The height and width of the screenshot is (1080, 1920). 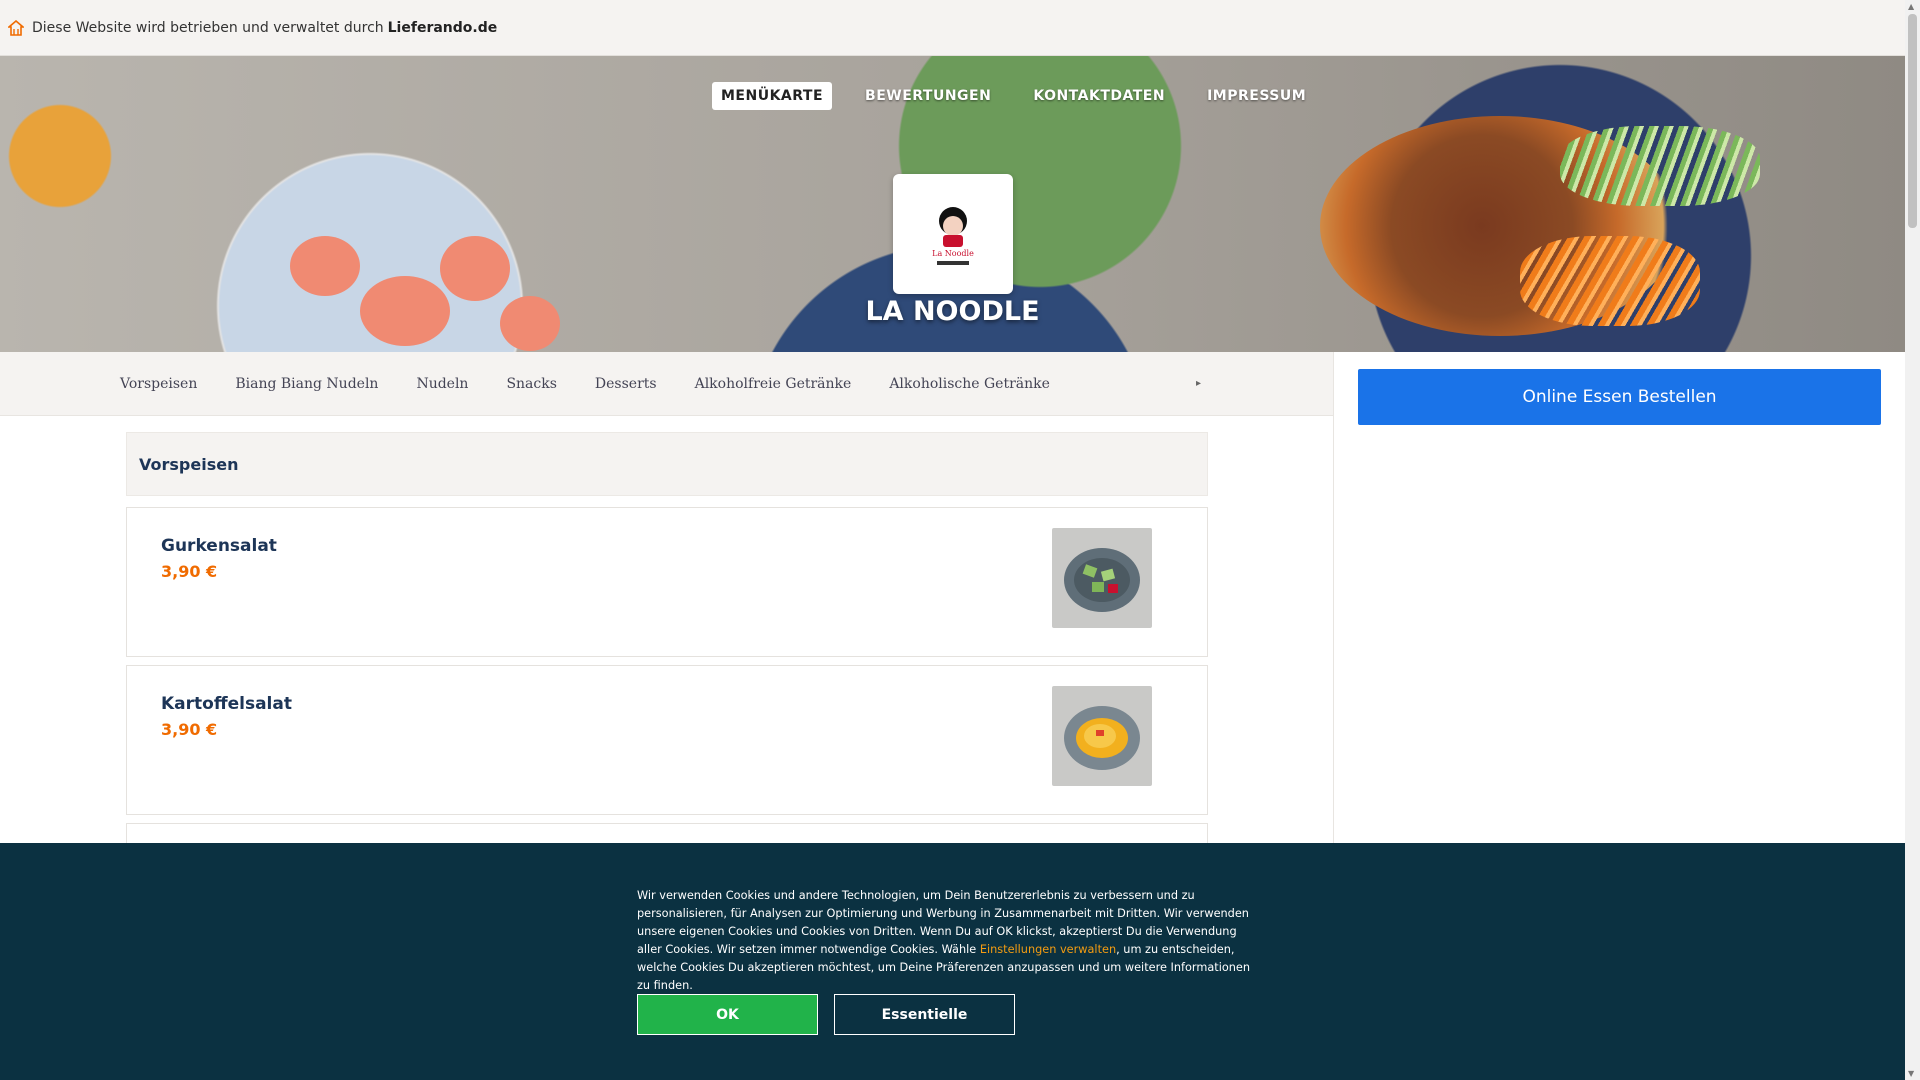 I want to click on scroll-down-icon: ▼, so click(x=1911, y=1073).